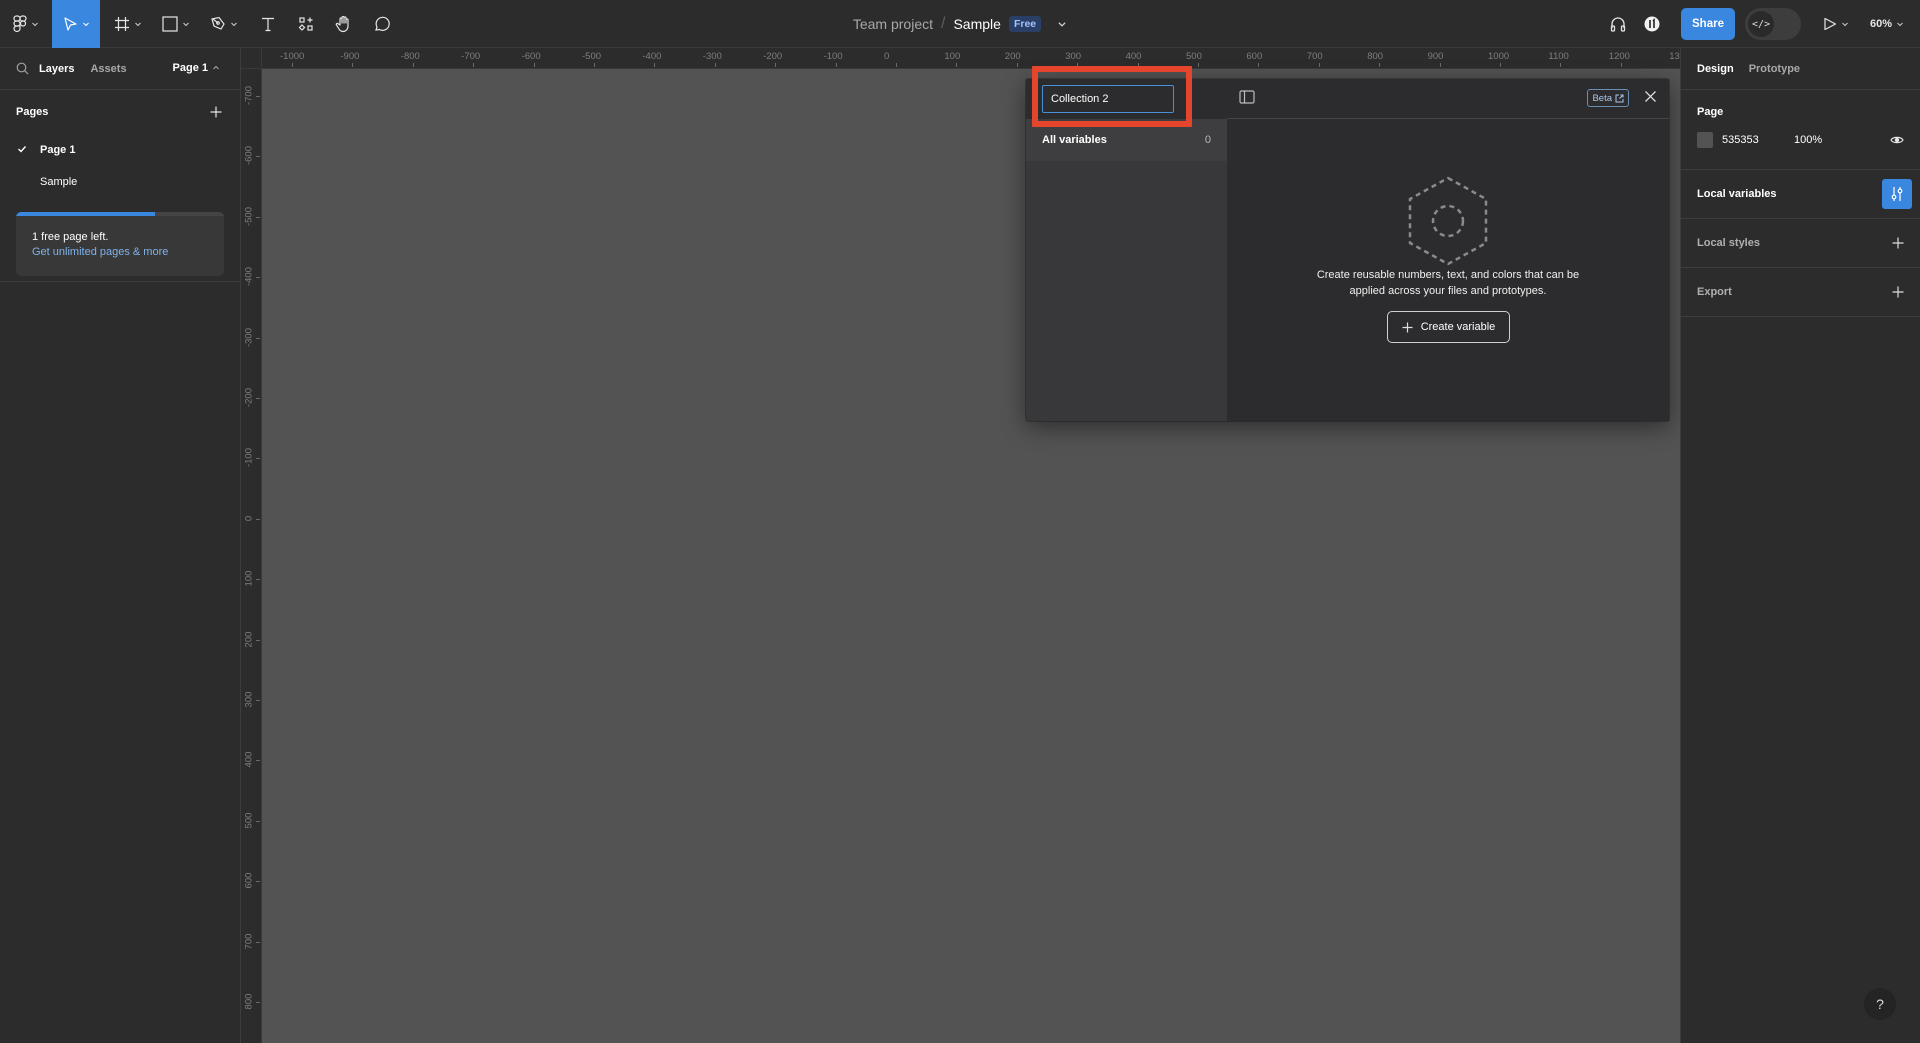 This screenshot has height=1043, width=1920. I want to click on close-icon, so click(1650, 96).